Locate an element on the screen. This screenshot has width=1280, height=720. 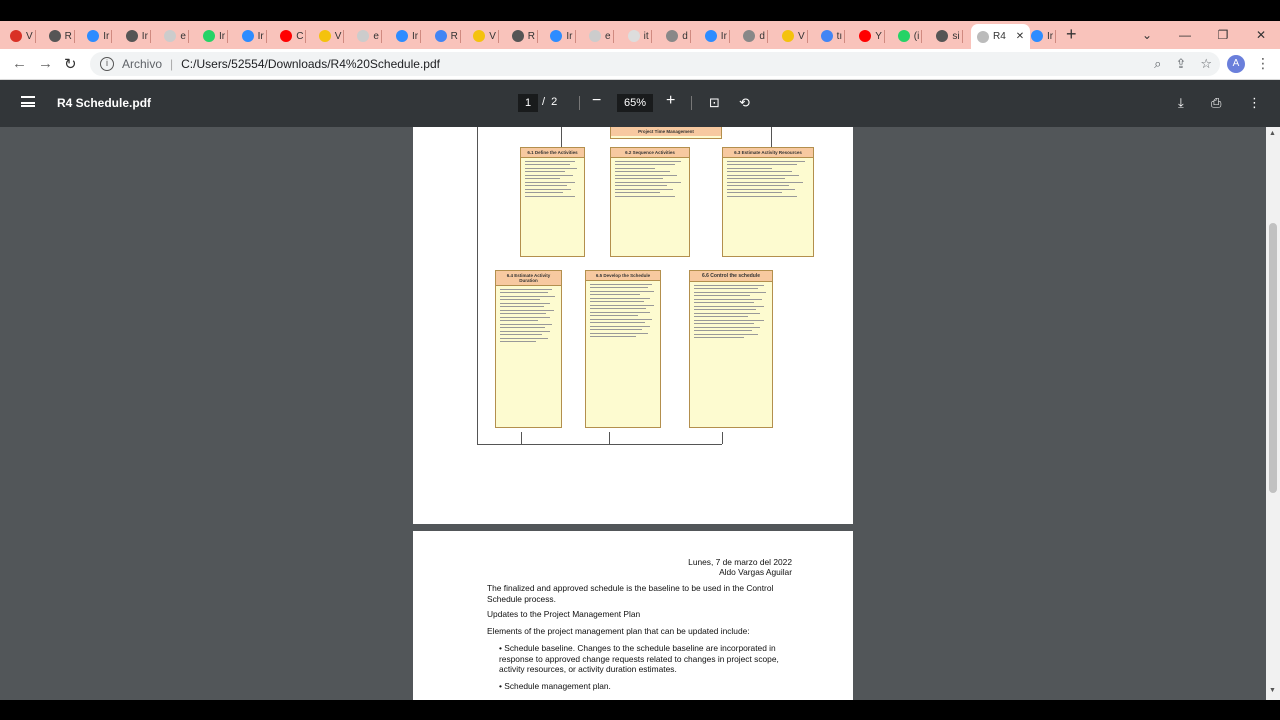
rotate-icon: ⟲ is located at coordinates (744, 103).